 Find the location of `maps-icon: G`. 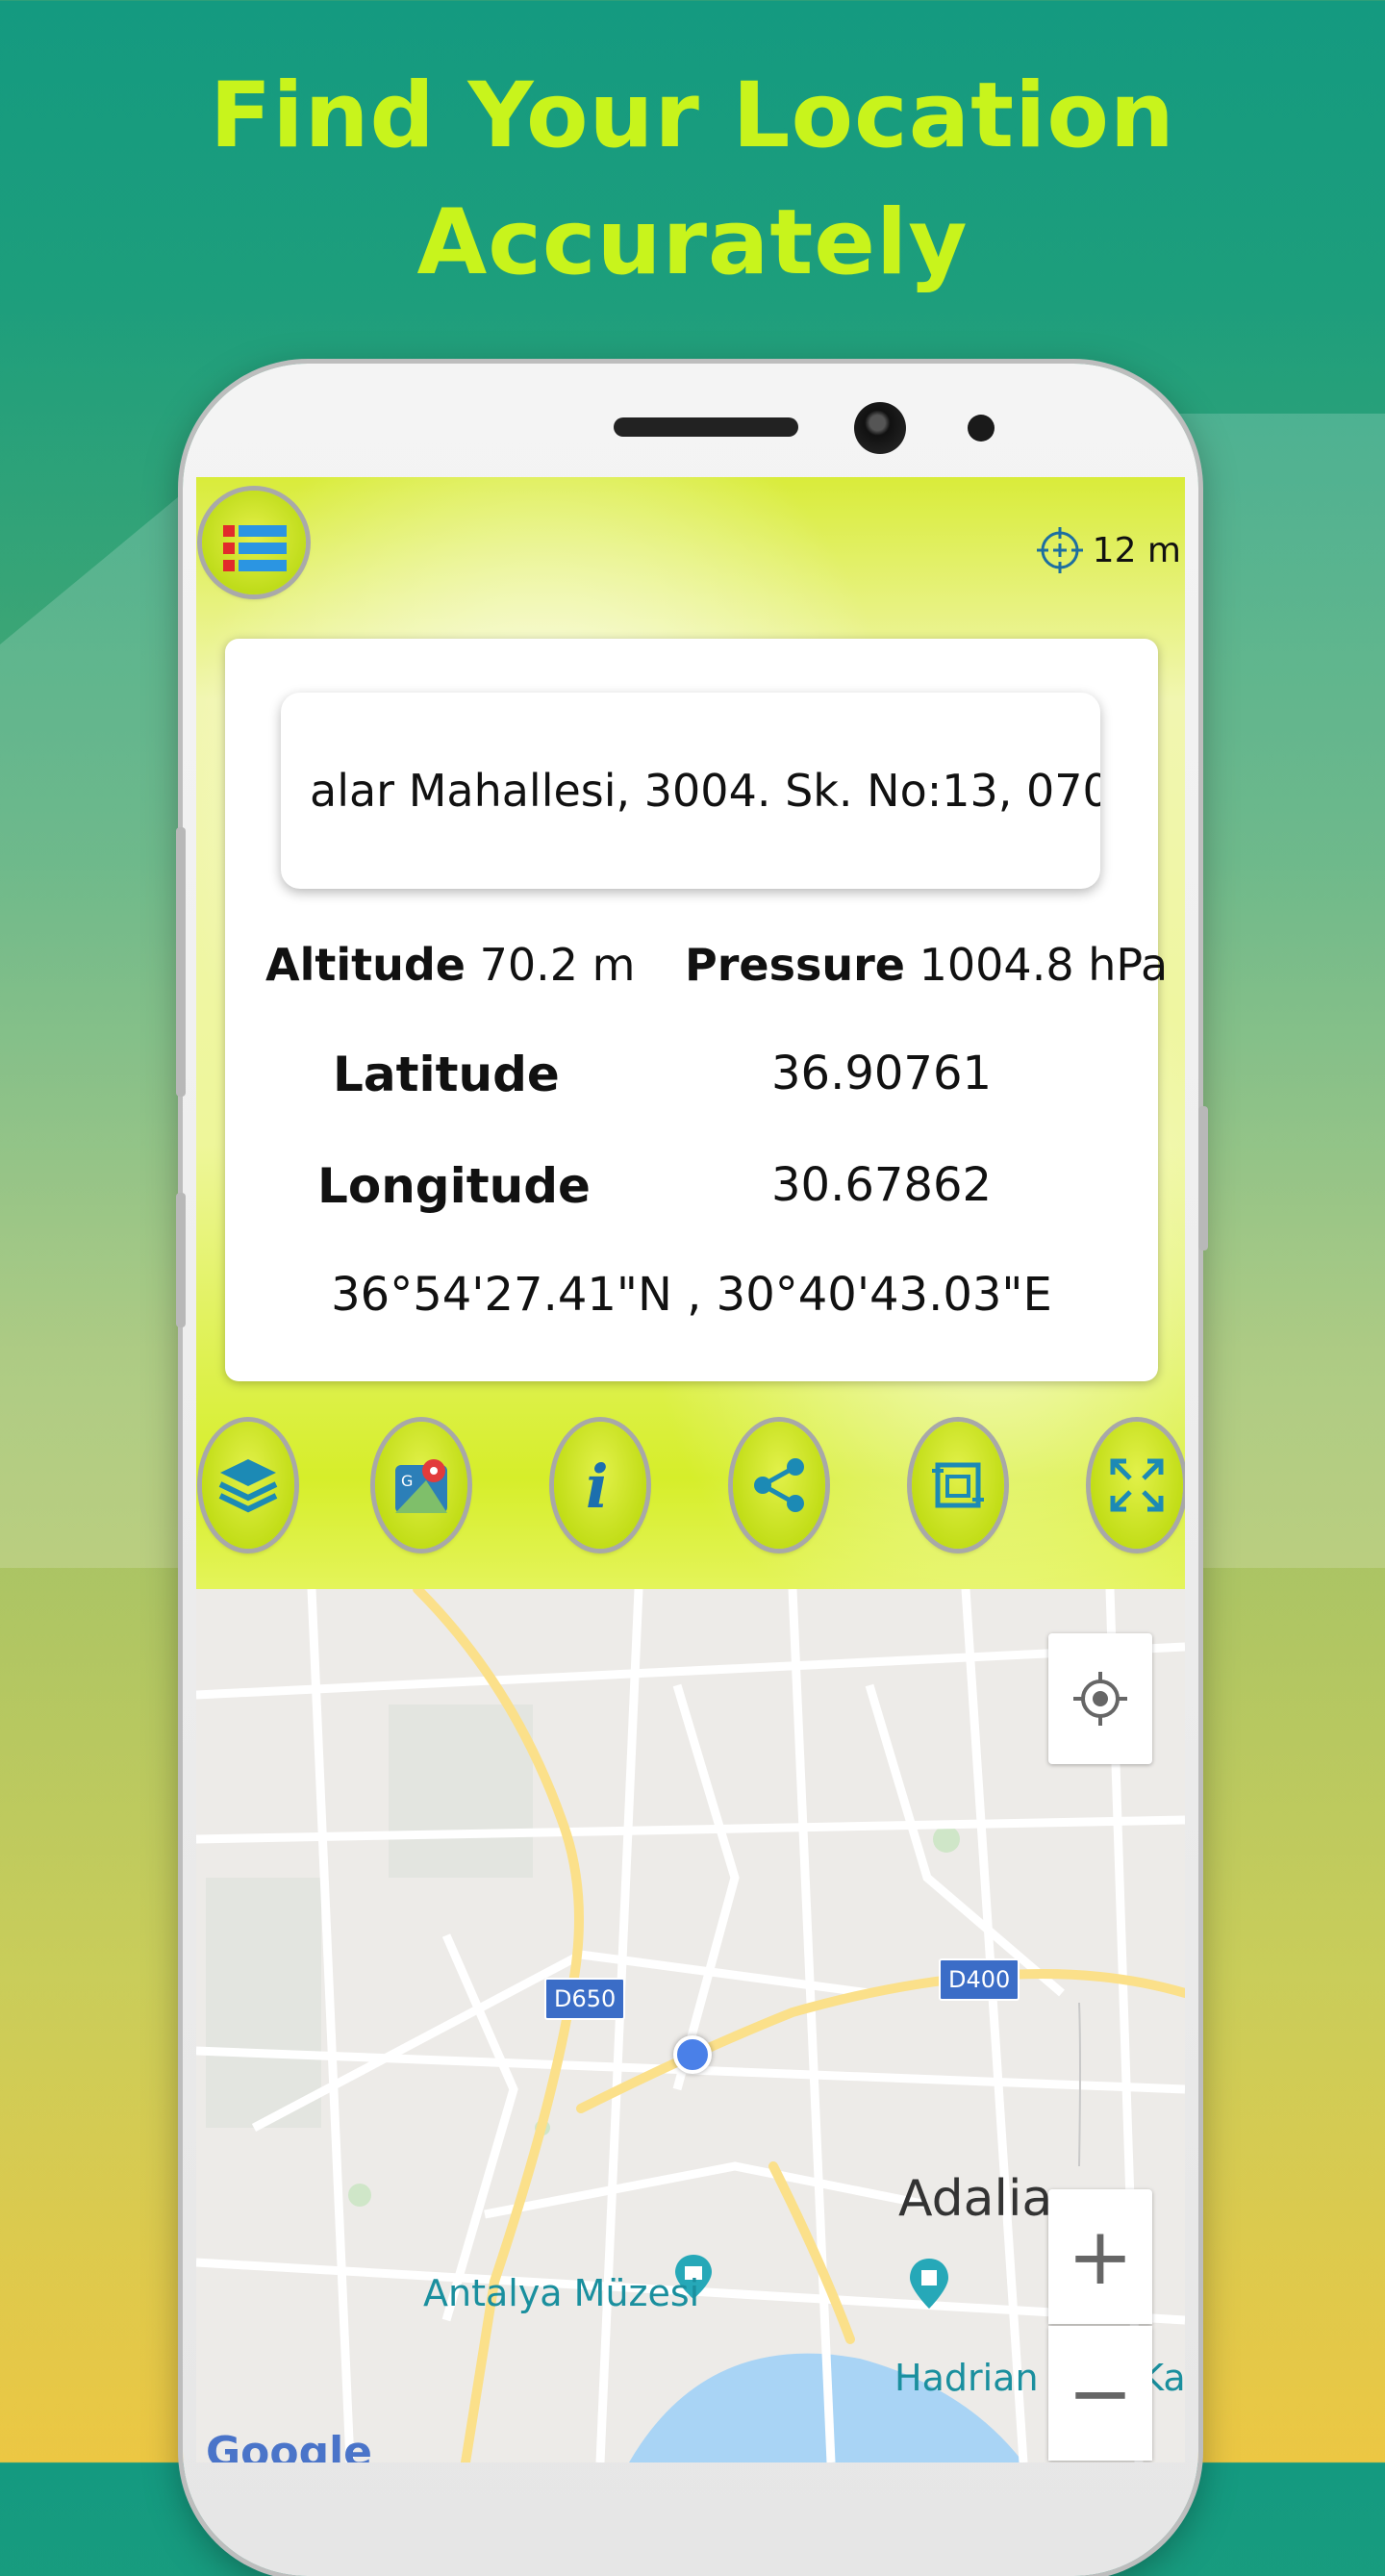

maps-icon: G is located at coordinates (421, 1486).